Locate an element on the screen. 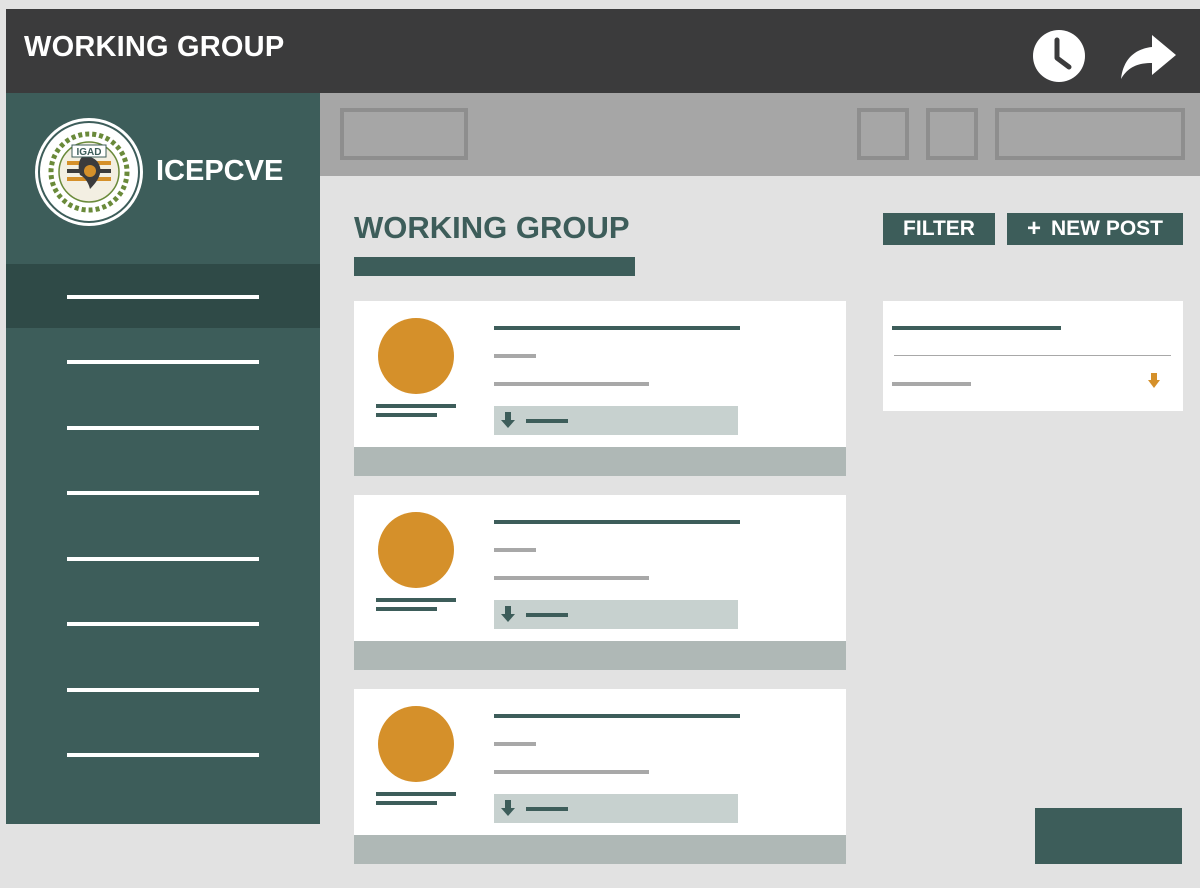 The width and height of the screenshot is (1200, 888). panel-title-line is located at coordinates (976, 328).